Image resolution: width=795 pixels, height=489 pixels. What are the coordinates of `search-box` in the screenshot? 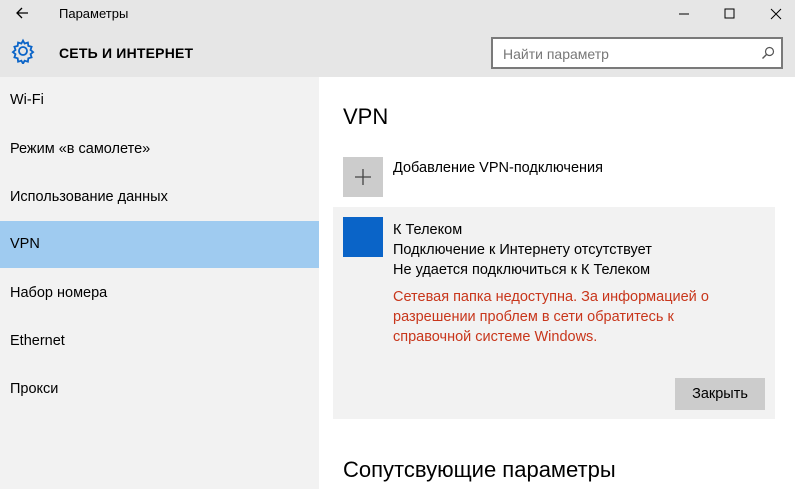 It's located at (637, 53).